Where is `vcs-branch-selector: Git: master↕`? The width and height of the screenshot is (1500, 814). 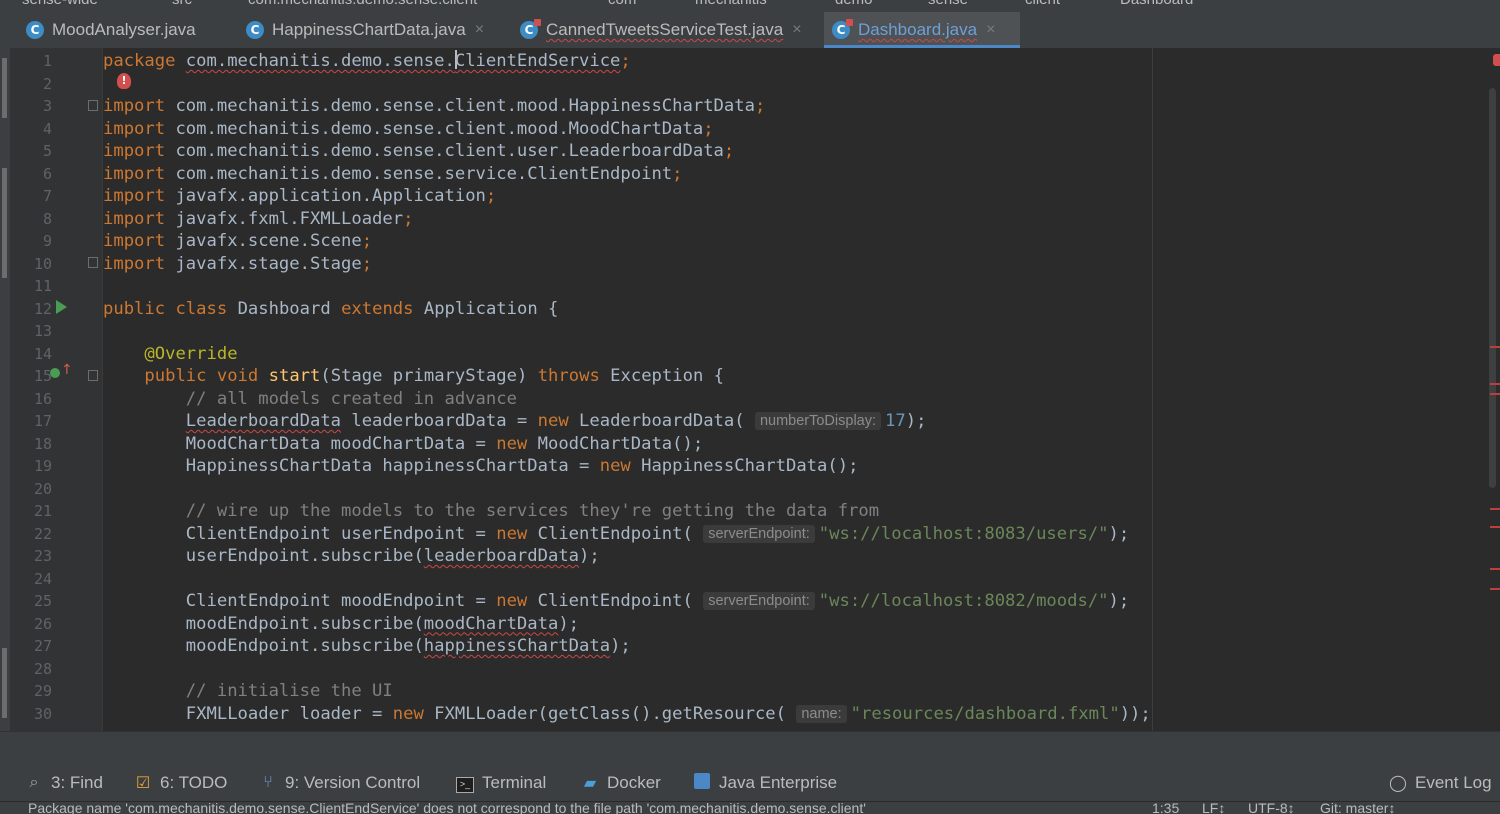 vcs-branch-selector: Git: master↕ is located at coordinates (1357, 808).